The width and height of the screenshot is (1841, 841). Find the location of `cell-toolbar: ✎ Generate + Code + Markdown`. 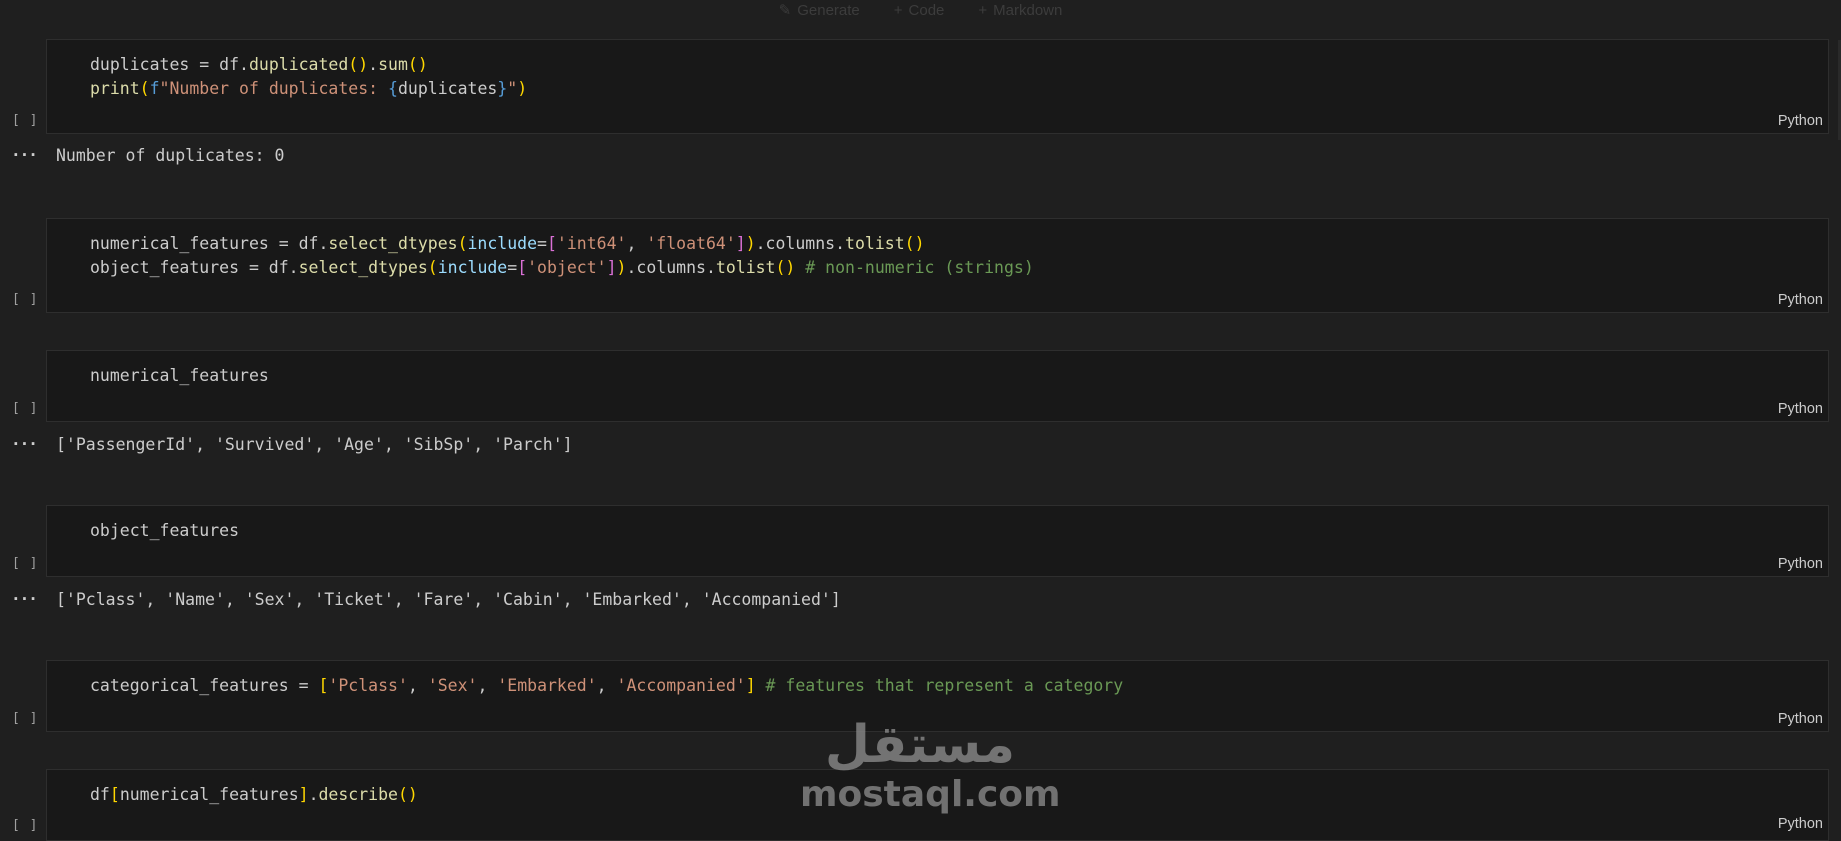

cell-toolbar: ✎ Generate + Code + Markdown is located at coordinates (920, 10).